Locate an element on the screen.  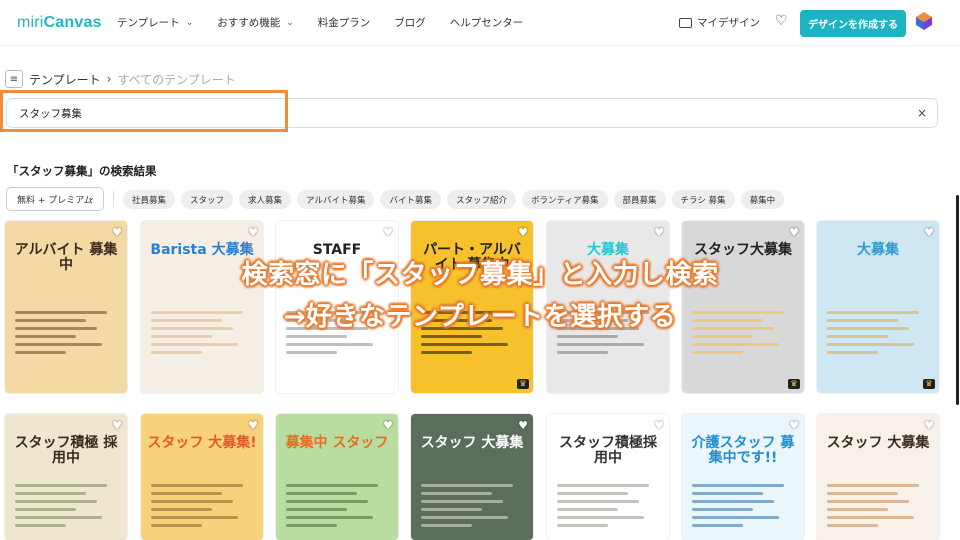
template-card-title: 介護スタッフ 募集中です!! is located at coordinates (743, 451).